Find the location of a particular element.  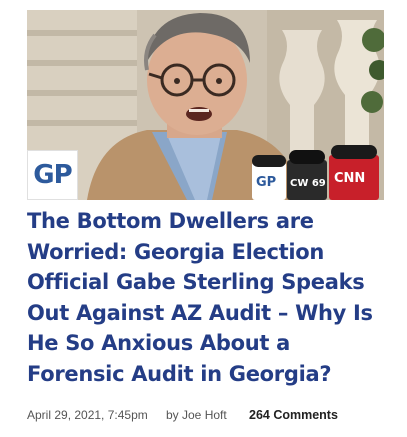

mic-flag-gp: GP is located at coordinates (266, 182).